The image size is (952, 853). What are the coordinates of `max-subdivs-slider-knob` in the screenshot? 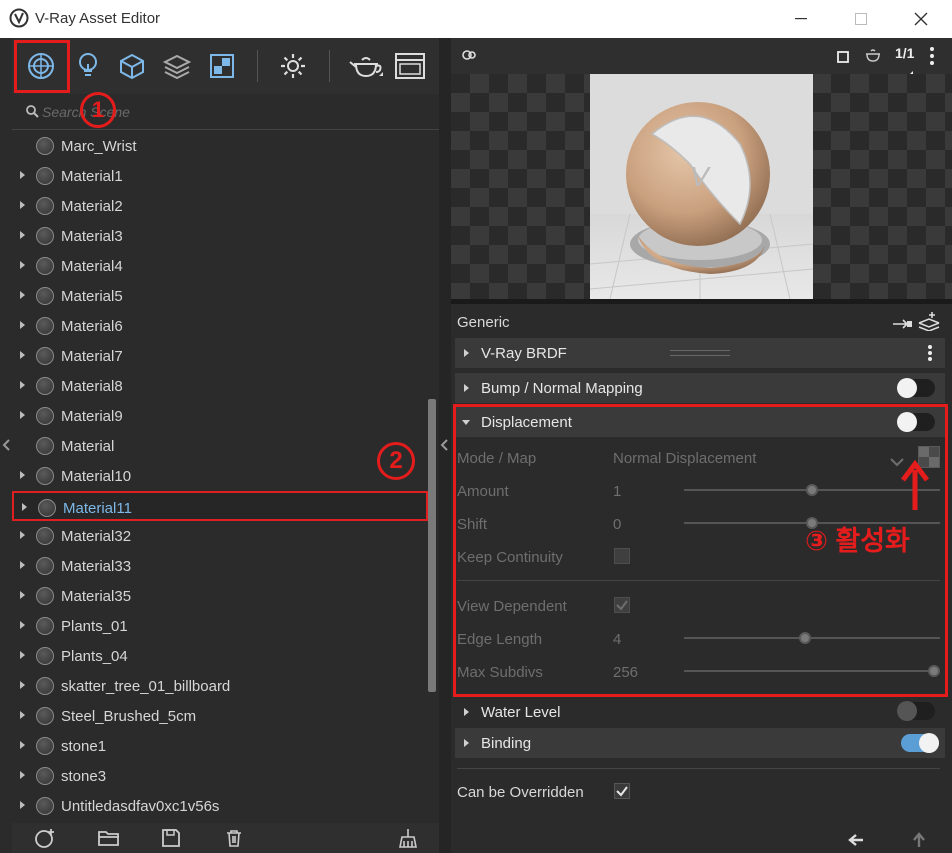 It's located at (934, 671).